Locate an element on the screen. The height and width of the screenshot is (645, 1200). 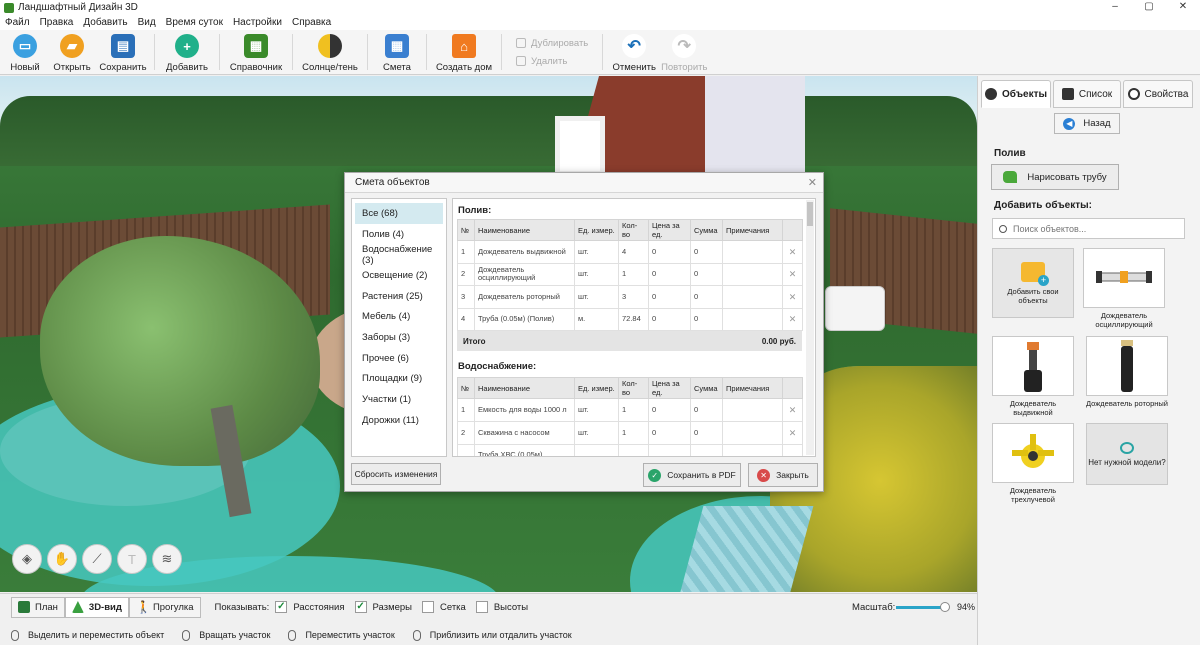
plan-view-button: План is located at coordinates (38, 607).